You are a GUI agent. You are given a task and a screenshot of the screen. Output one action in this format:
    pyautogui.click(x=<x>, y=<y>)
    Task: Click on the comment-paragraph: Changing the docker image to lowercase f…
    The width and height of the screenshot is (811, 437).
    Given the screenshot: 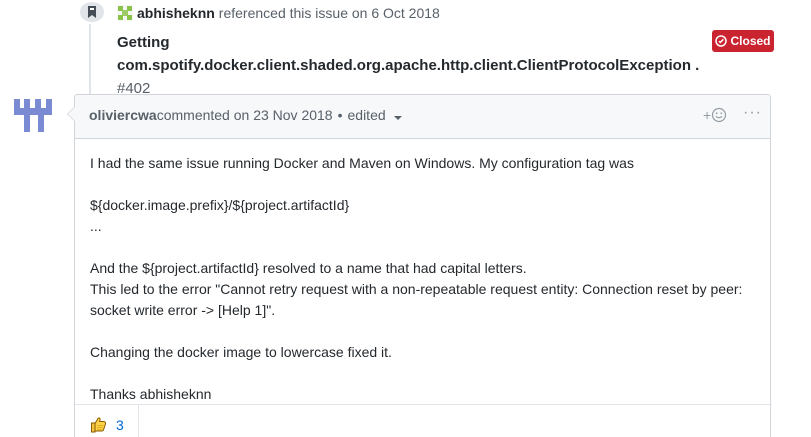 What is the action you would take?
    pyautogui.click(x=241, y=352)
    